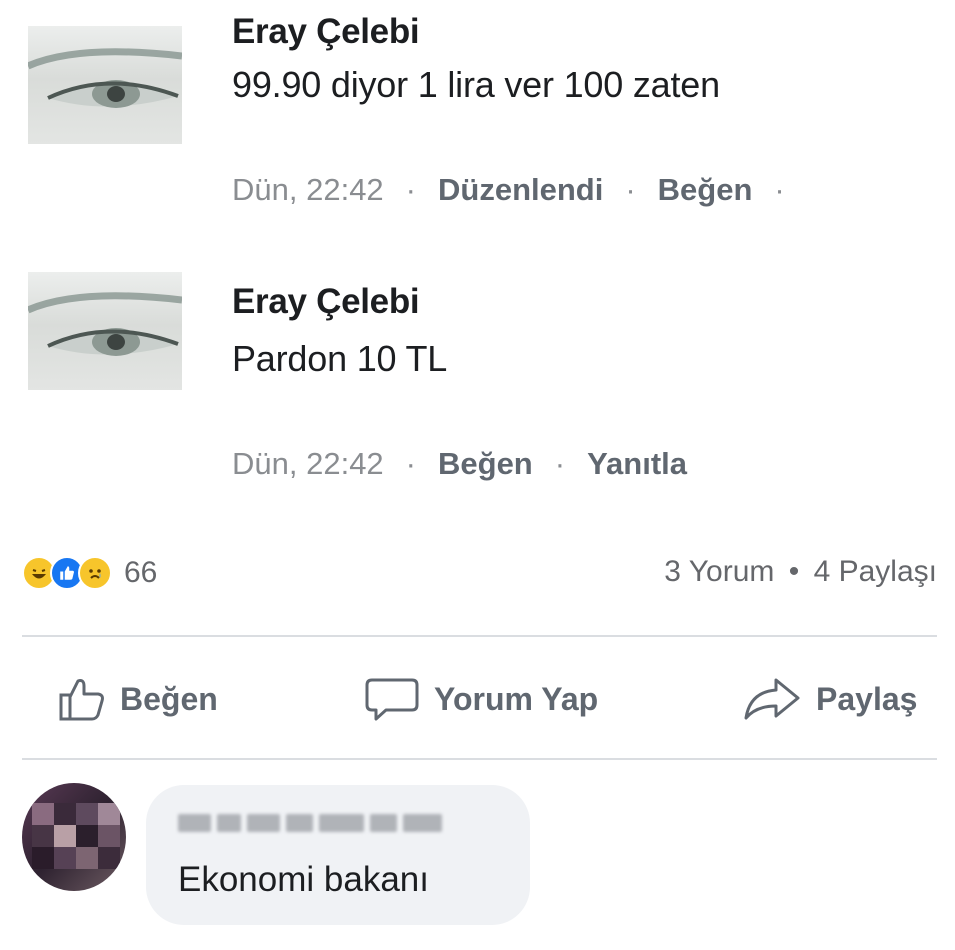 The height and width of the screenshot is (950, 955). I want to click on comment-meta: Dün, 22:42 · Beğen · Yanıtla, so click(459, 464).